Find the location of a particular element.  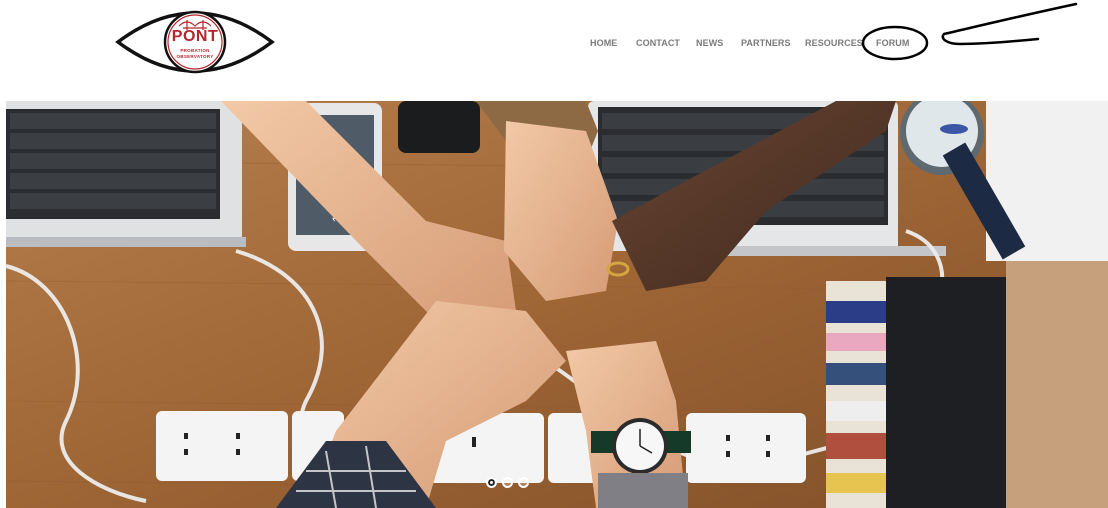

nav-item-resources: RESOURCES is located at coordinates (834, 43).